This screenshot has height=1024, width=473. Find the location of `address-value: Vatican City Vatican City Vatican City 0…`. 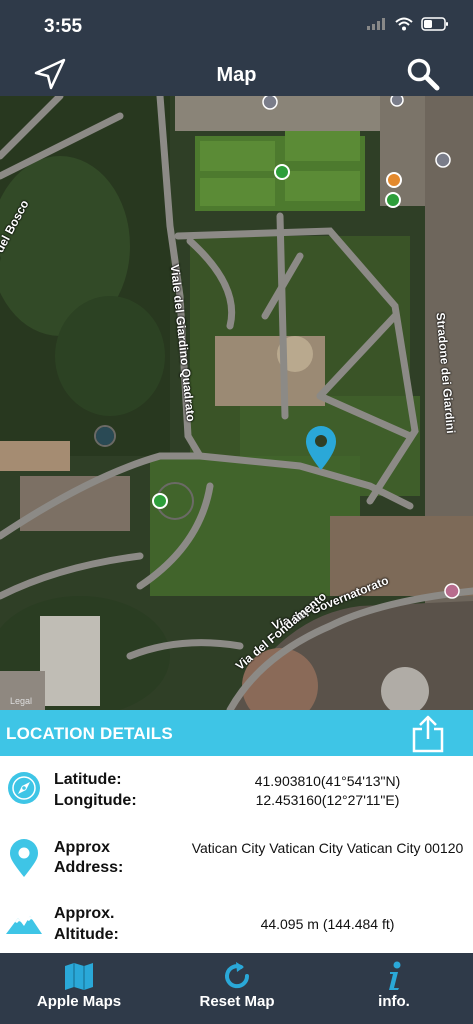

address-value: Vatican City Vatican City Vatican City 0… is located at coordinates (327, 848).